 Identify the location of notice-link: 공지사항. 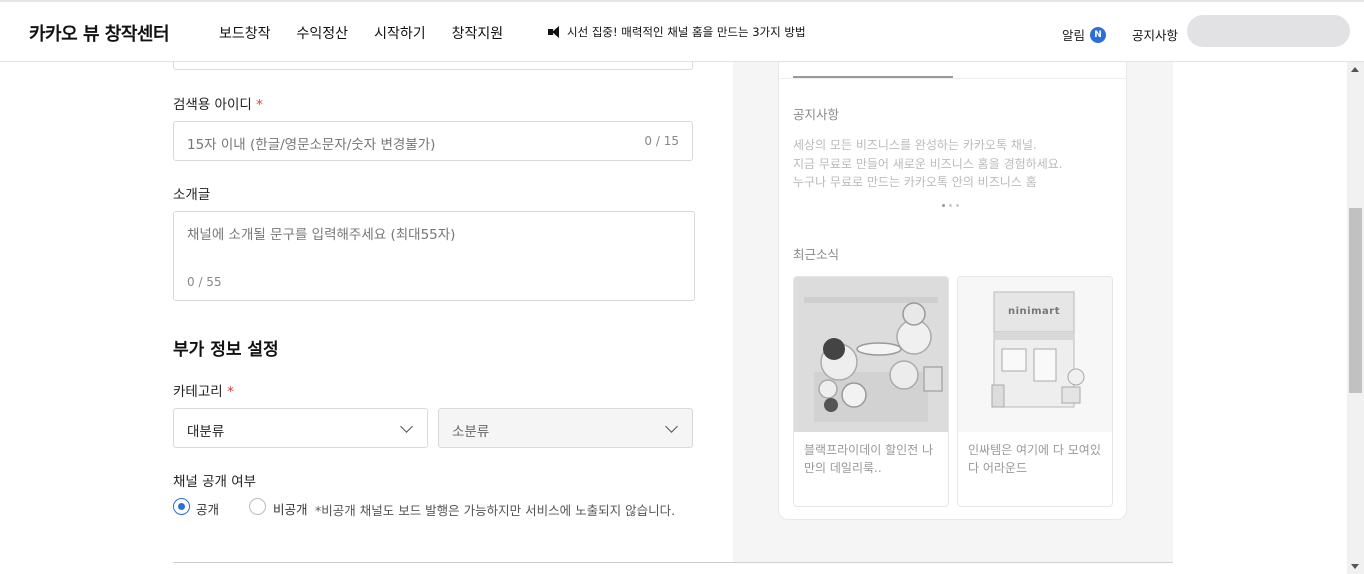
(1155, 34).